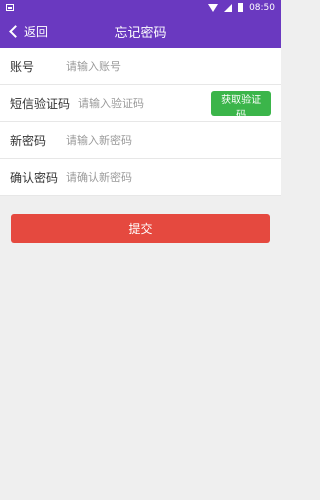  I want to click on status-time: 08:50, so click(262, 7).